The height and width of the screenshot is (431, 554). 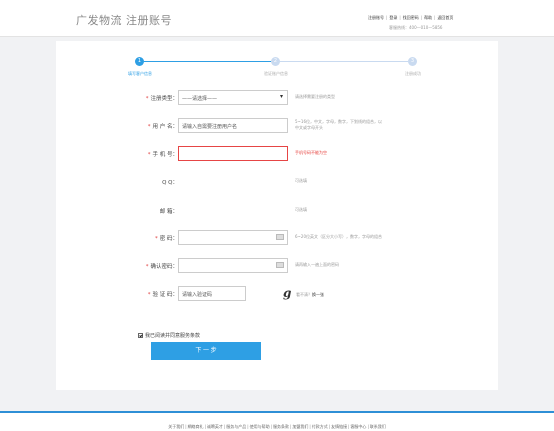 What do you see at coordinates (168, 212) in the screenshot?
I see `email-label: 邮 箱：` at bounding box center [168, 212].